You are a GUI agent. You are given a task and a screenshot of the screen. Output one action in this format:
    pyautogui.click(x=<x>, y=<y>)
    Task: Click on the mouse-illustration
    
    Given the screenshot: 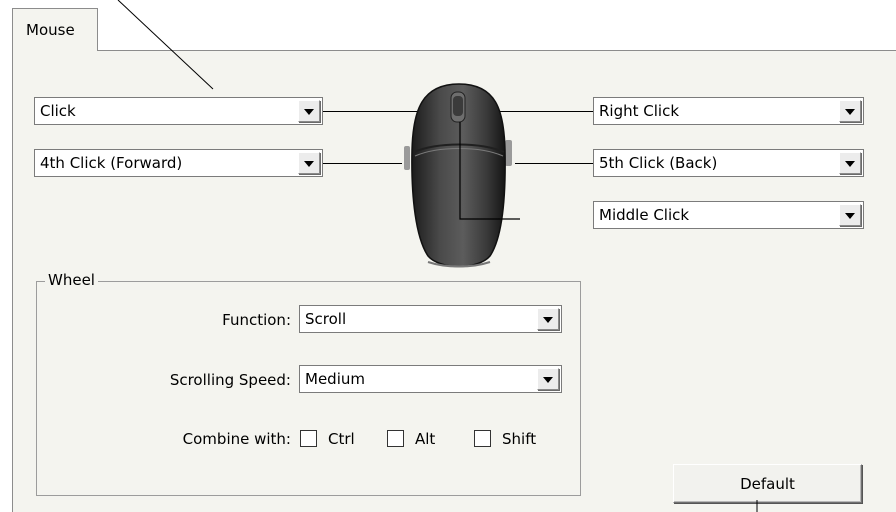 What is the action you would take?
    pyautogui.click(x=462, y=175)
    